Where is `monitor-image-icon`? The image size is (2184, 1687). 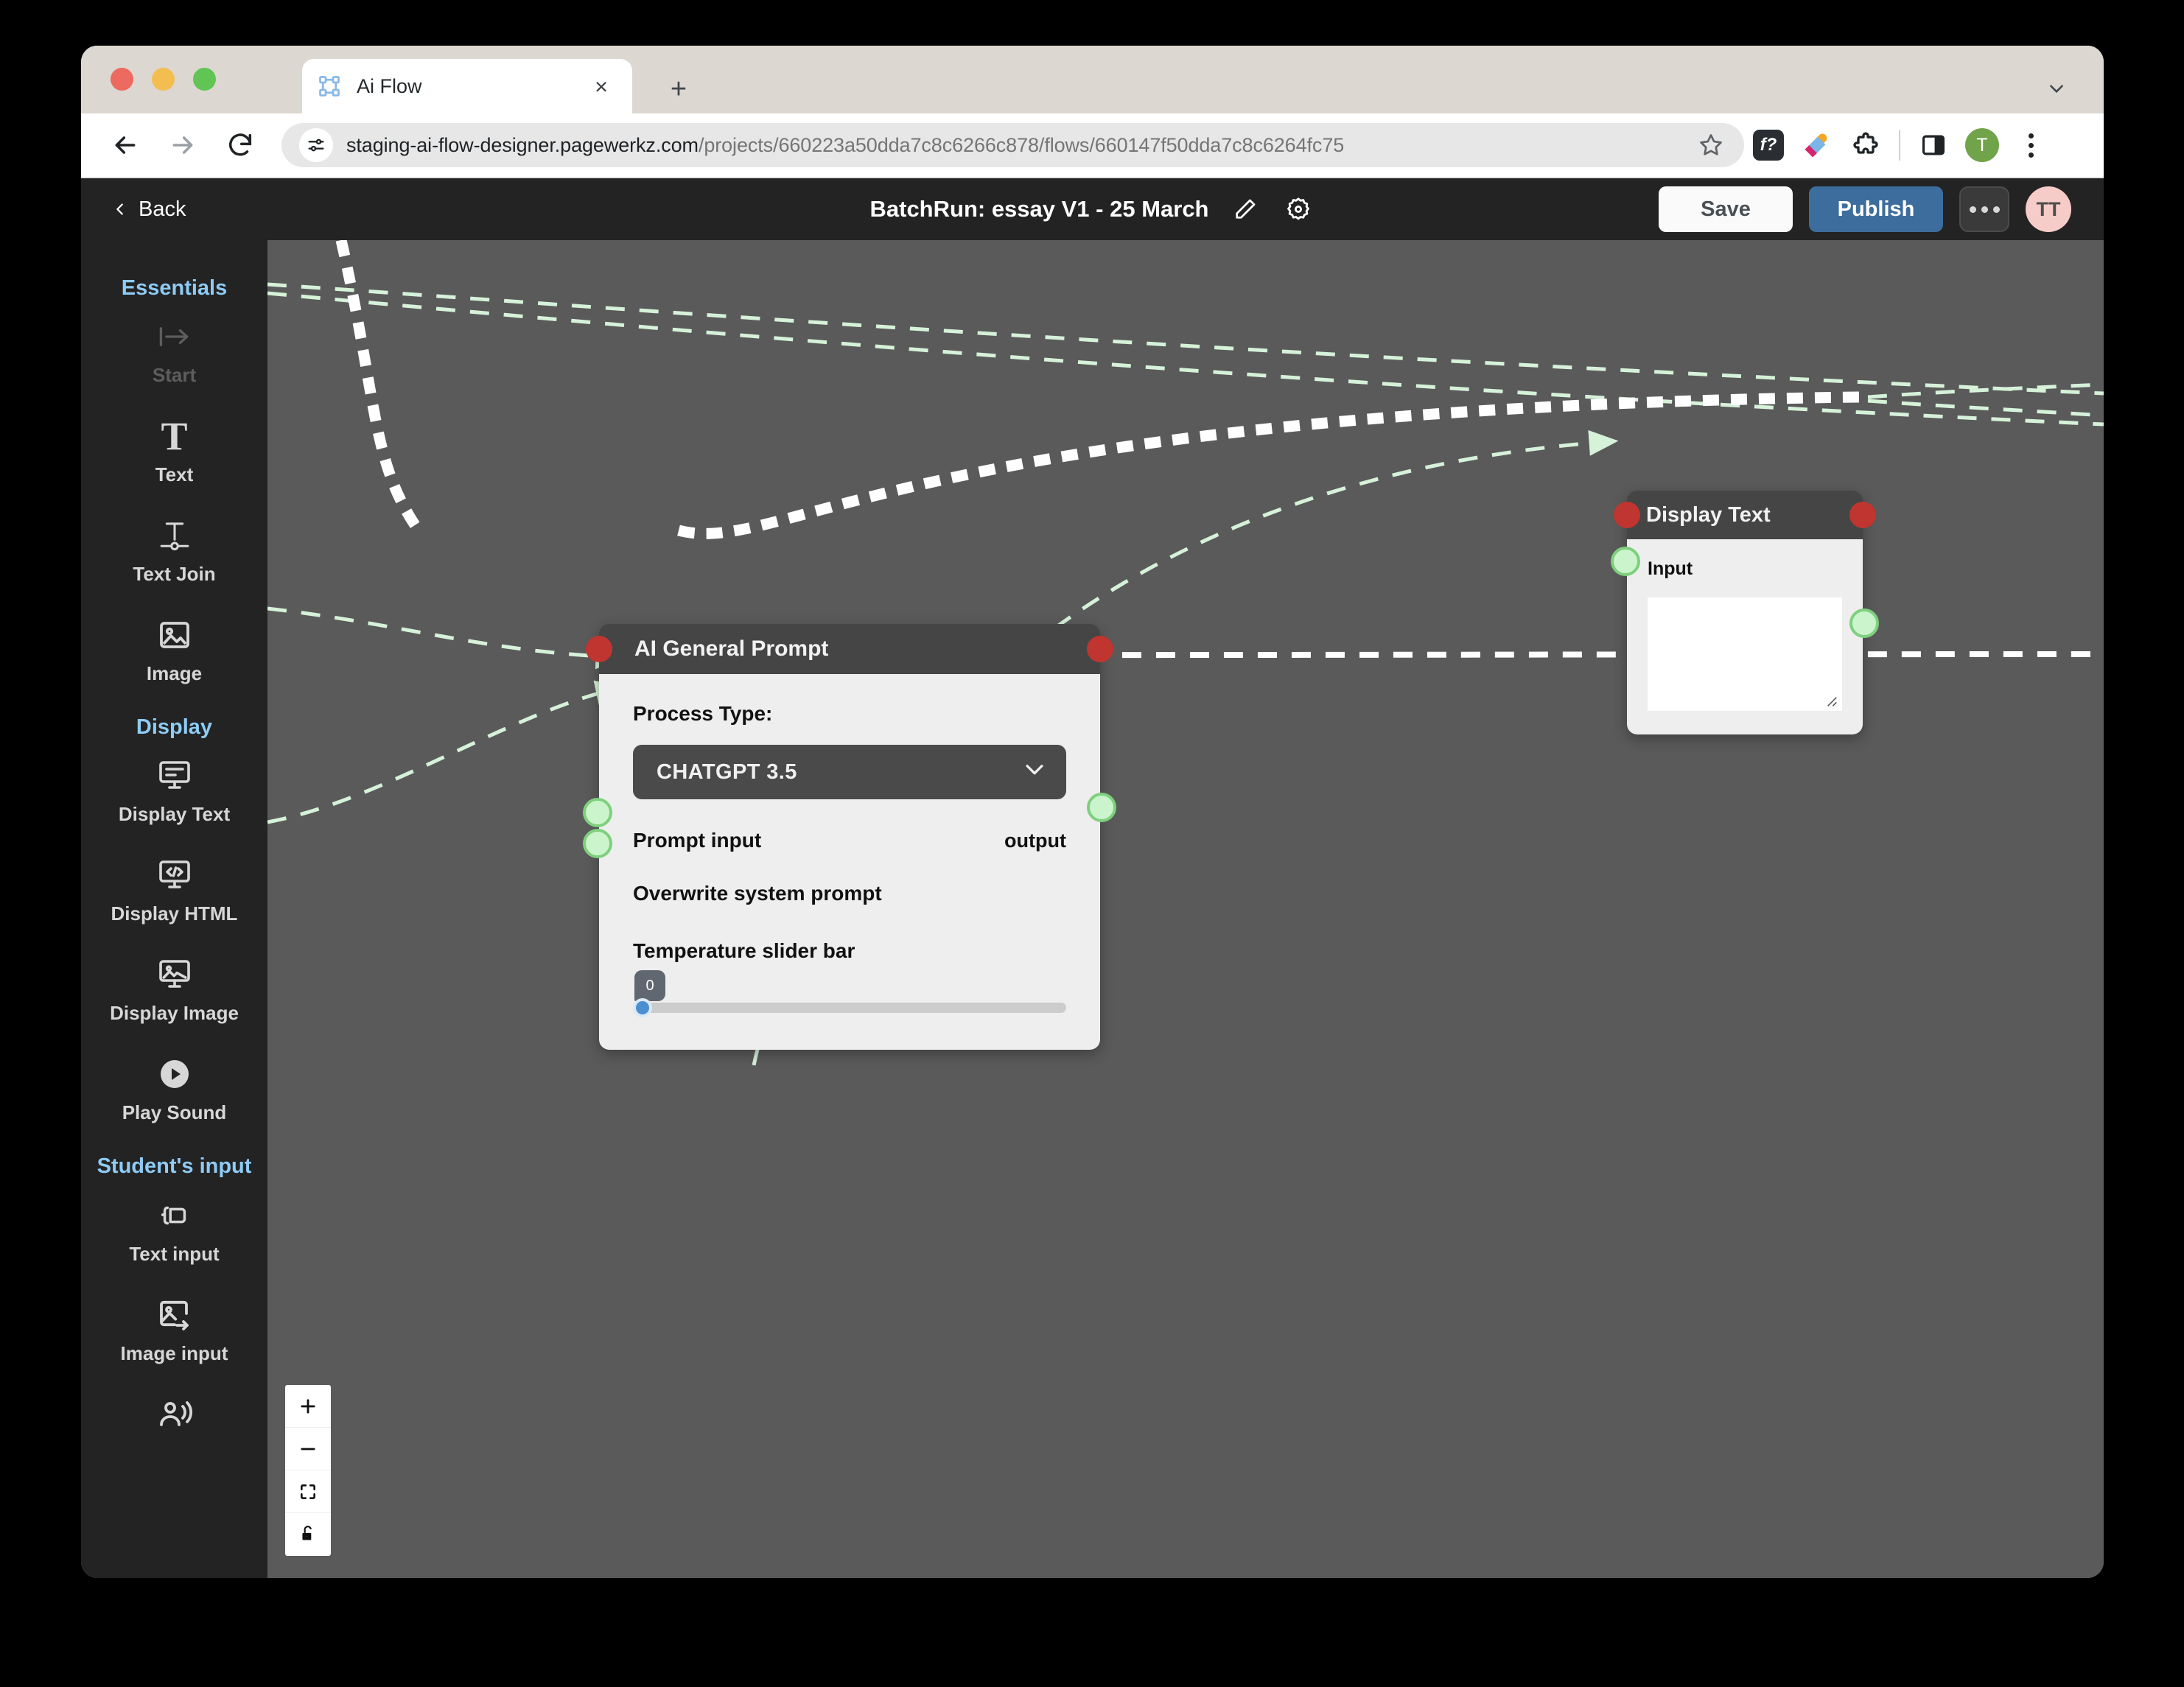
monitor-image-icon is located at coordinates (174, 975).